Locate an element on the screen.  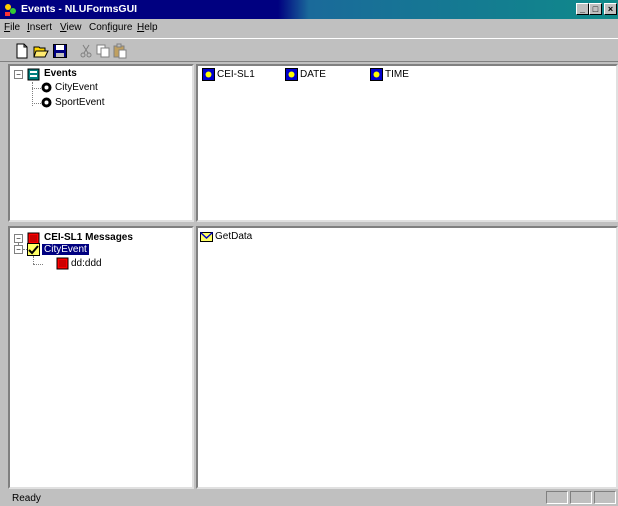
checked-event-icon is located at coordinates (33, 249).